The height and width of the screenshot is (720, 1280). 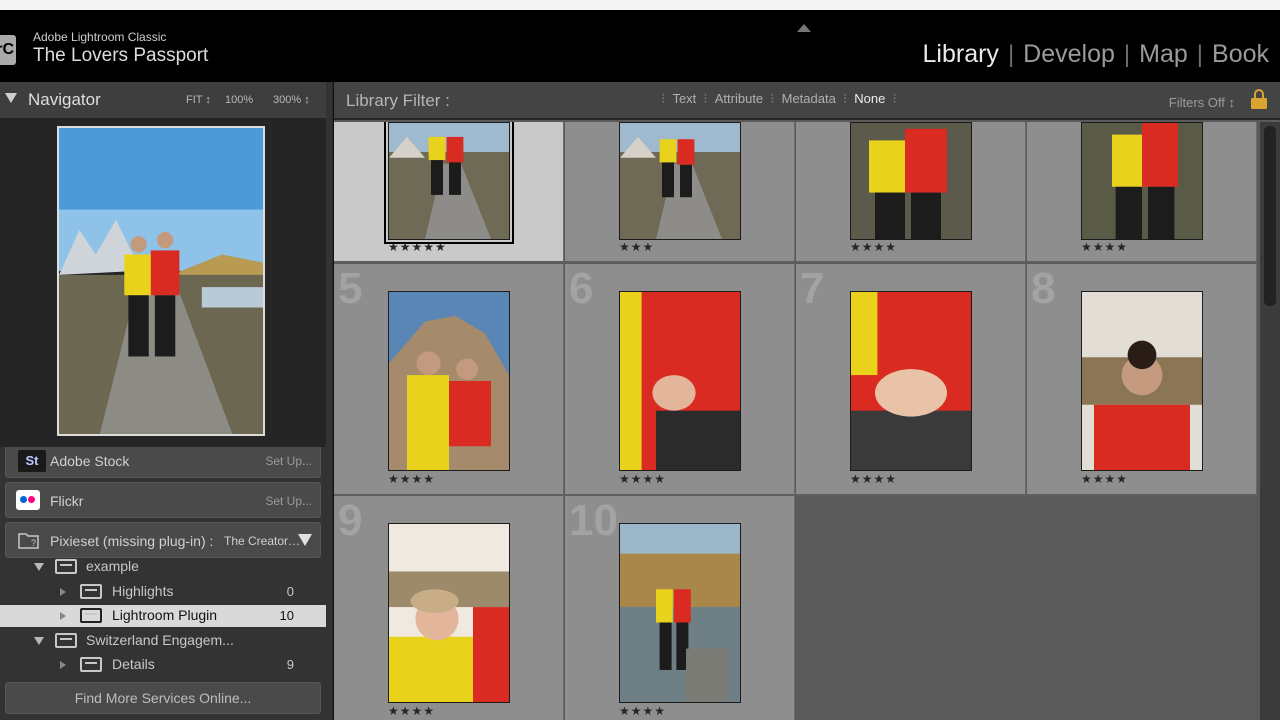 I want to click on tree-item-label: example, so click(x=112, y=566).